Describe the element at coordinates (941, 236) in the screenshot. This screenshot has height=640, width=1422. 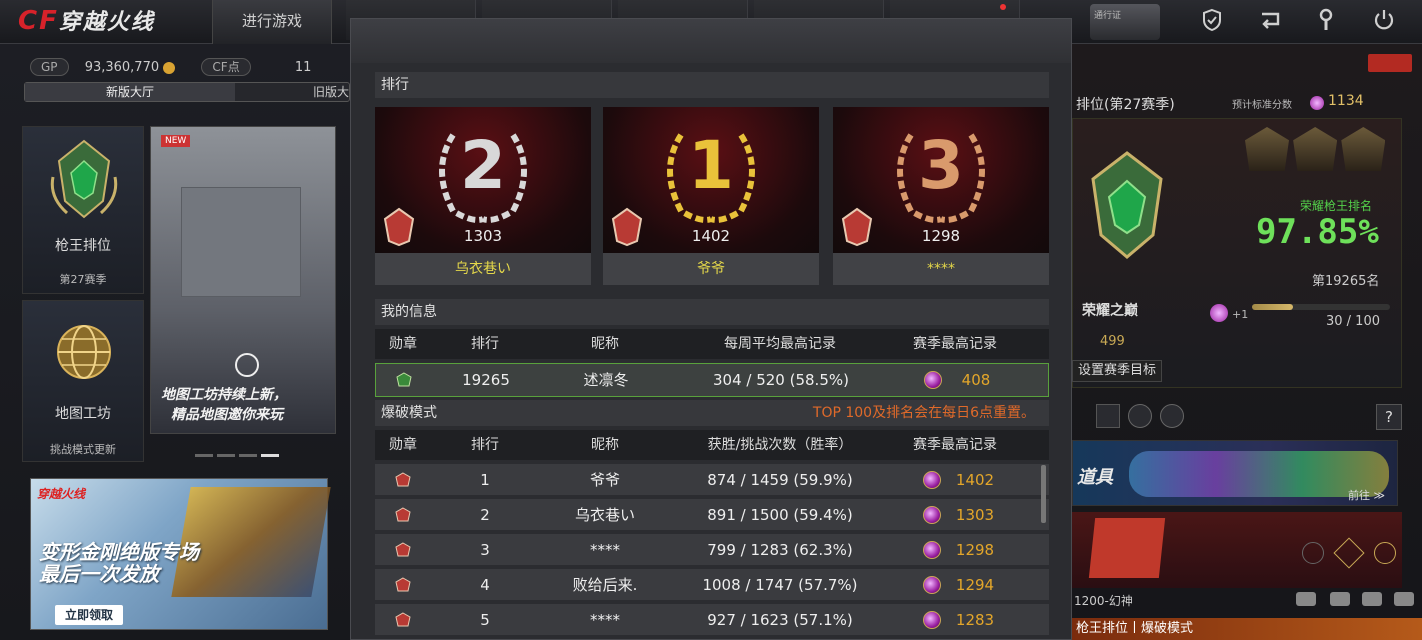
I see `podium-score: 1298` at that location.